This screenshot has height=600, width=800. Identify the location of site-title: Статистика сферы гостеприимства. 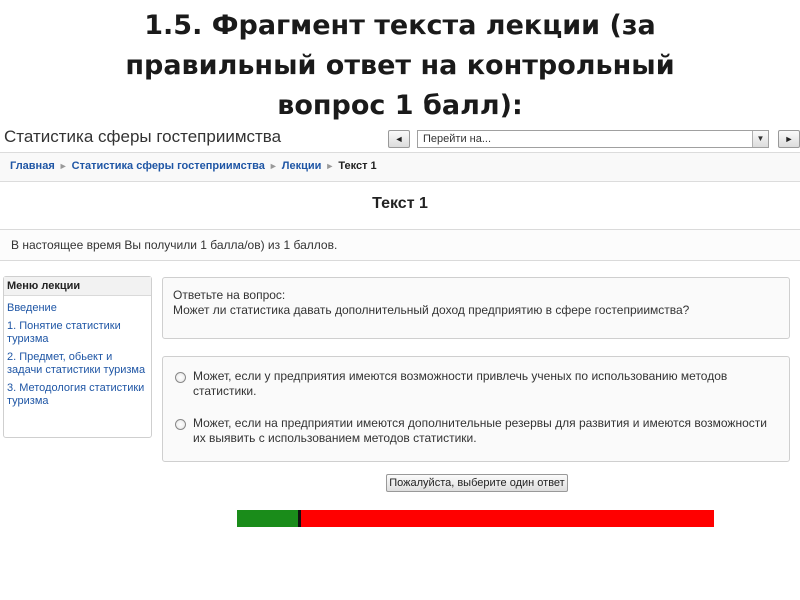
(142, 137).